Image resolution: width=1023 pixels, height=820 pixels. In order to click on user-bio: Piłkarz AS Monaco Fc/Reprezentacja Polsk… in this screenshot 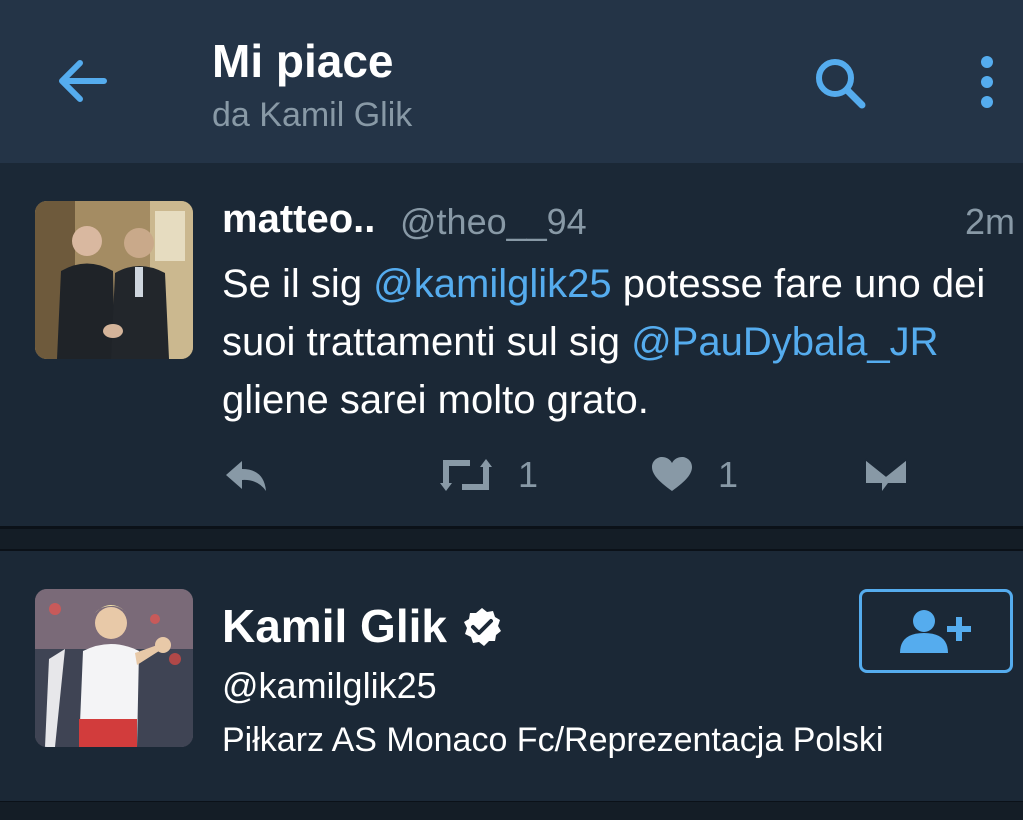, I will do `click(553, 740)`.